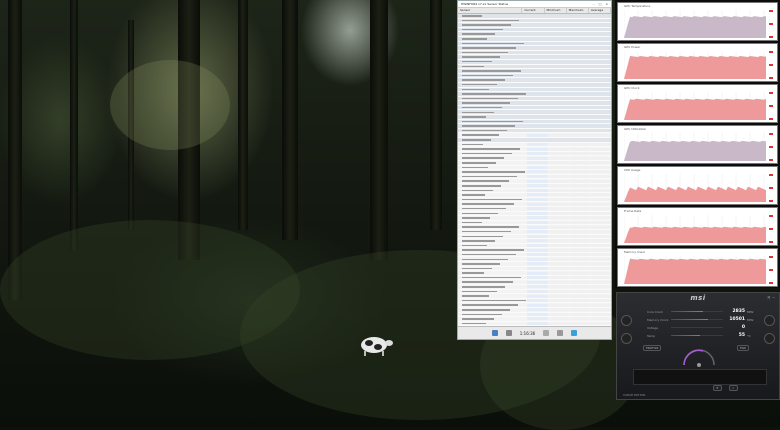 This screenshot has height=430, width=780. I want to click on afterburner-slider: Memory Clock10501MHz, so click(700, 319).